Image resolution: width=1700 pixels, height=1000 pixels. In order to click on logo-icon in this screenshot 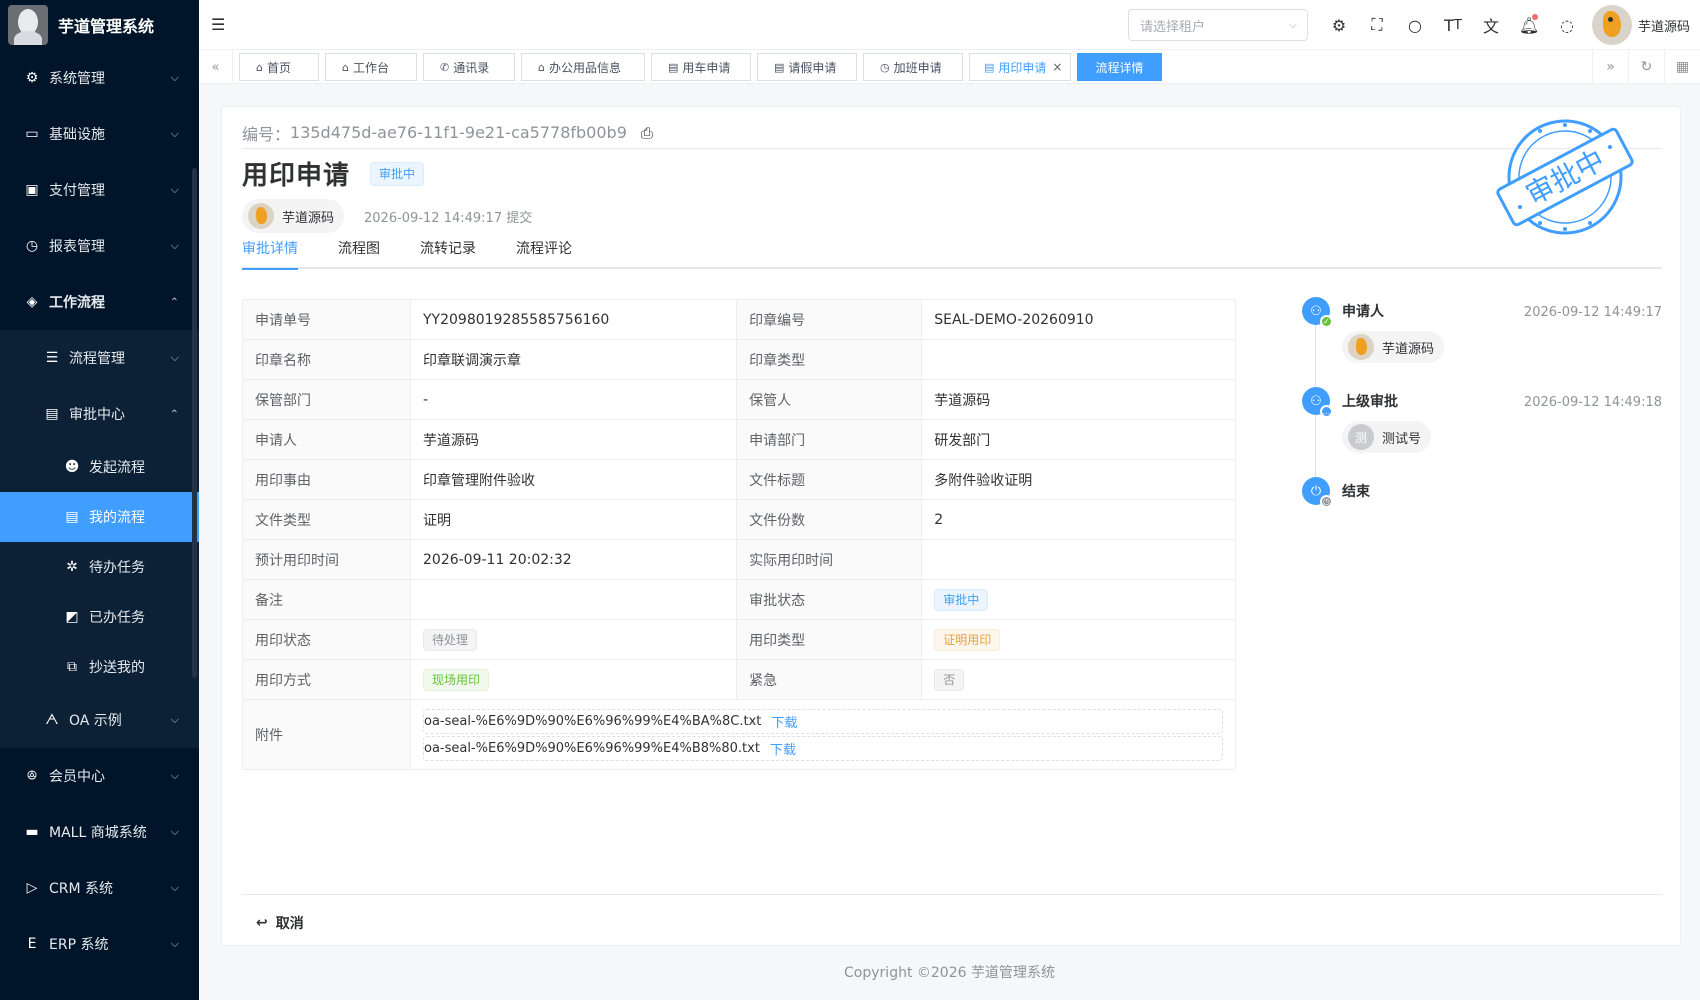, I will do `click(28, 25)`.